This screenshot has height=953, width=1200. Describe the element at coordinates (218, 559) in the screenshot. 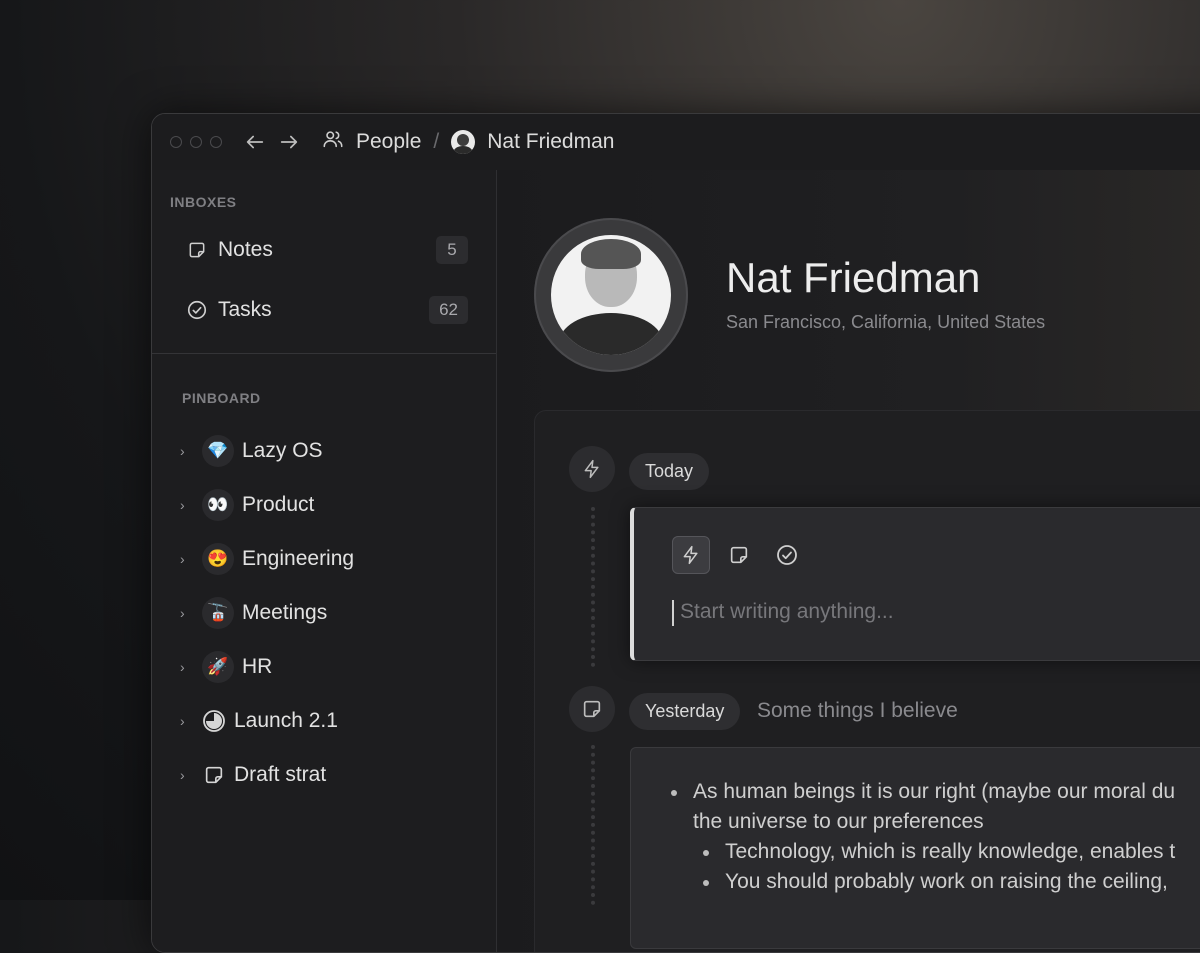

I see `heart-eyes-icon: 😍` at that location.